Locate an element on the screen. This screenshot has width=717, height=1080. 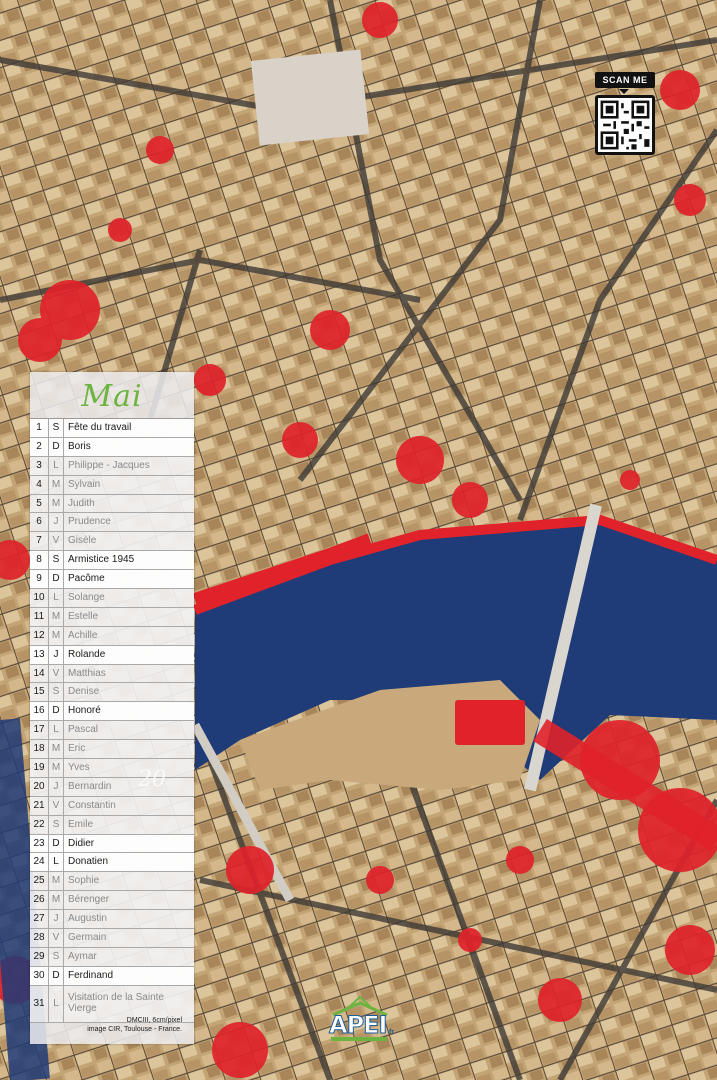
day-number: 27 is located at coordinates (39, 919).